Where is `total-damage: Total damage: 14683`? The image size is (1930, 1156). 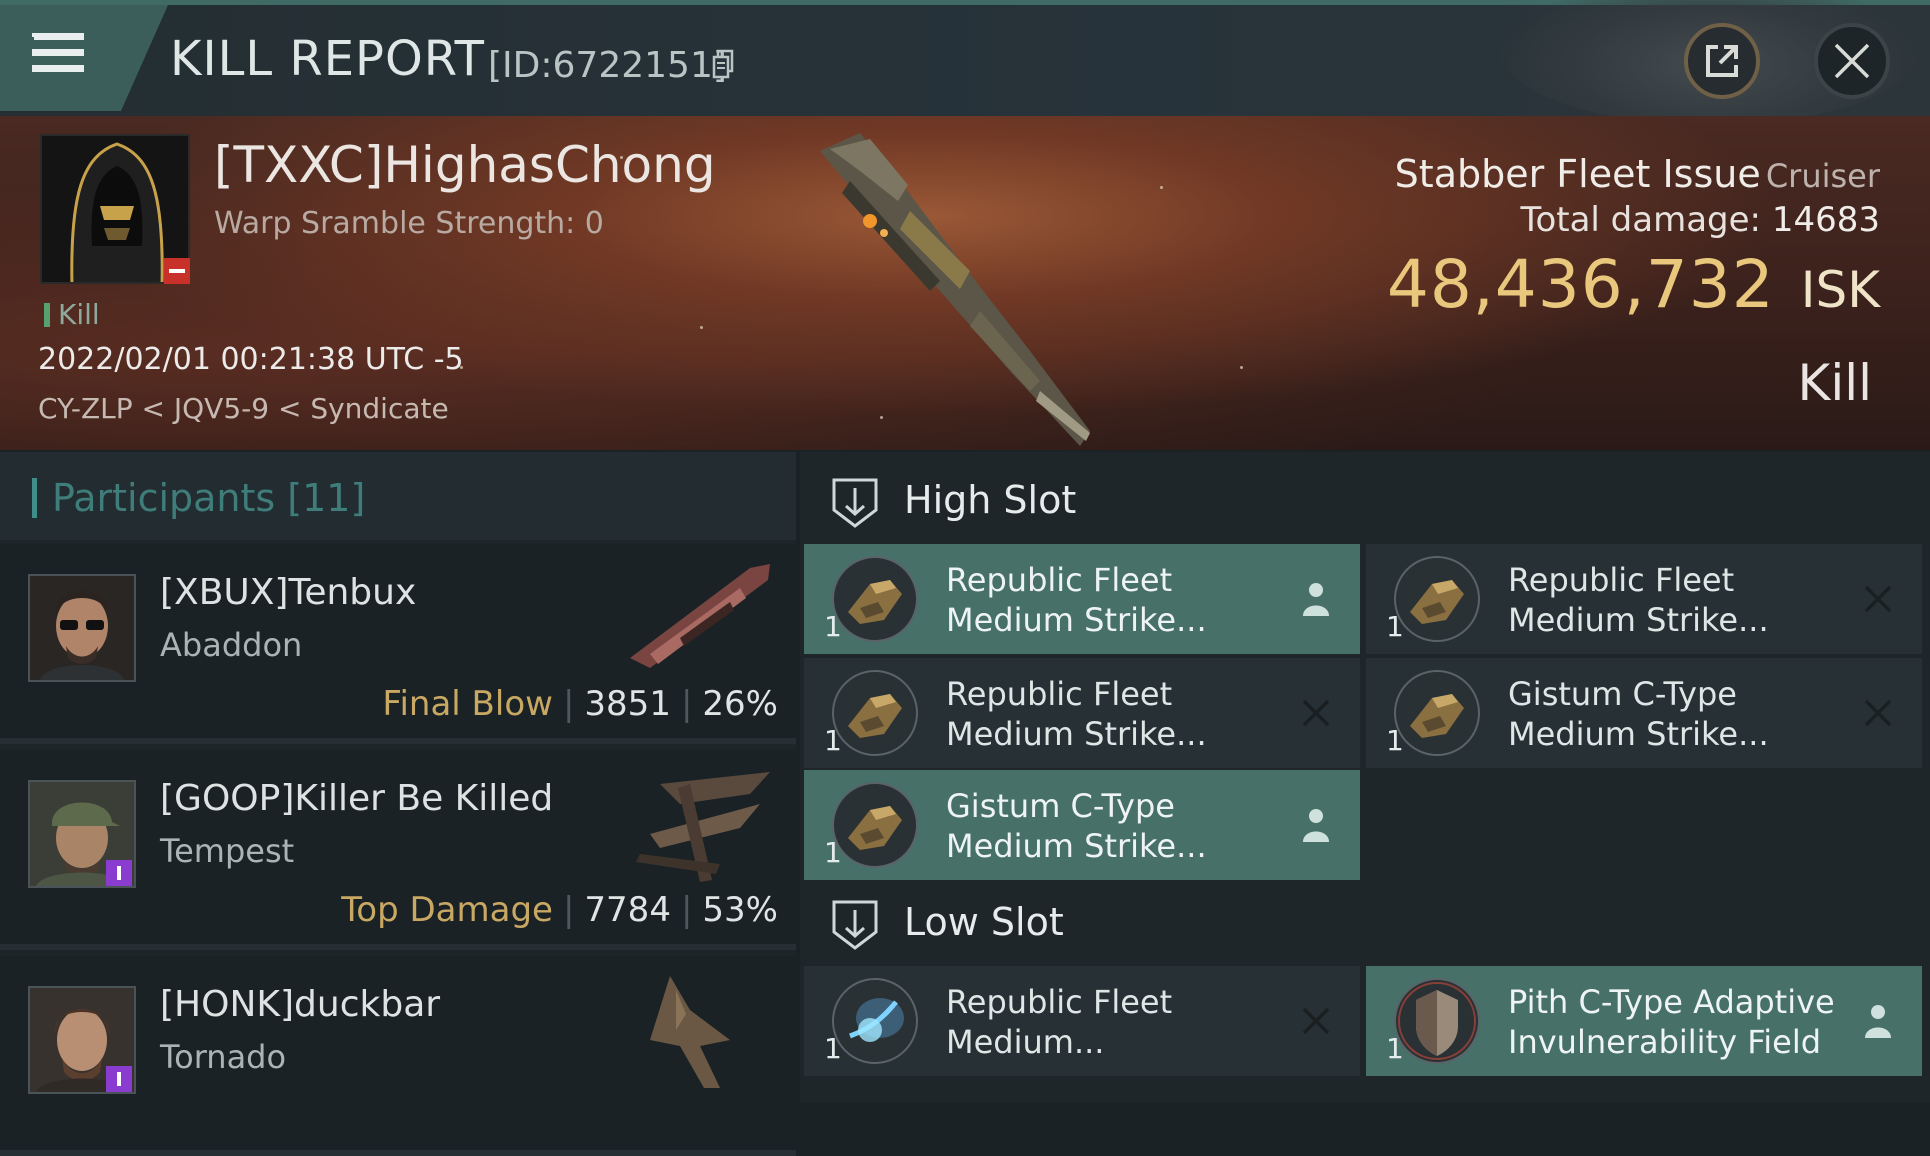 total-damage: Total damage: 14683 is located at coordinates (1700, 220).